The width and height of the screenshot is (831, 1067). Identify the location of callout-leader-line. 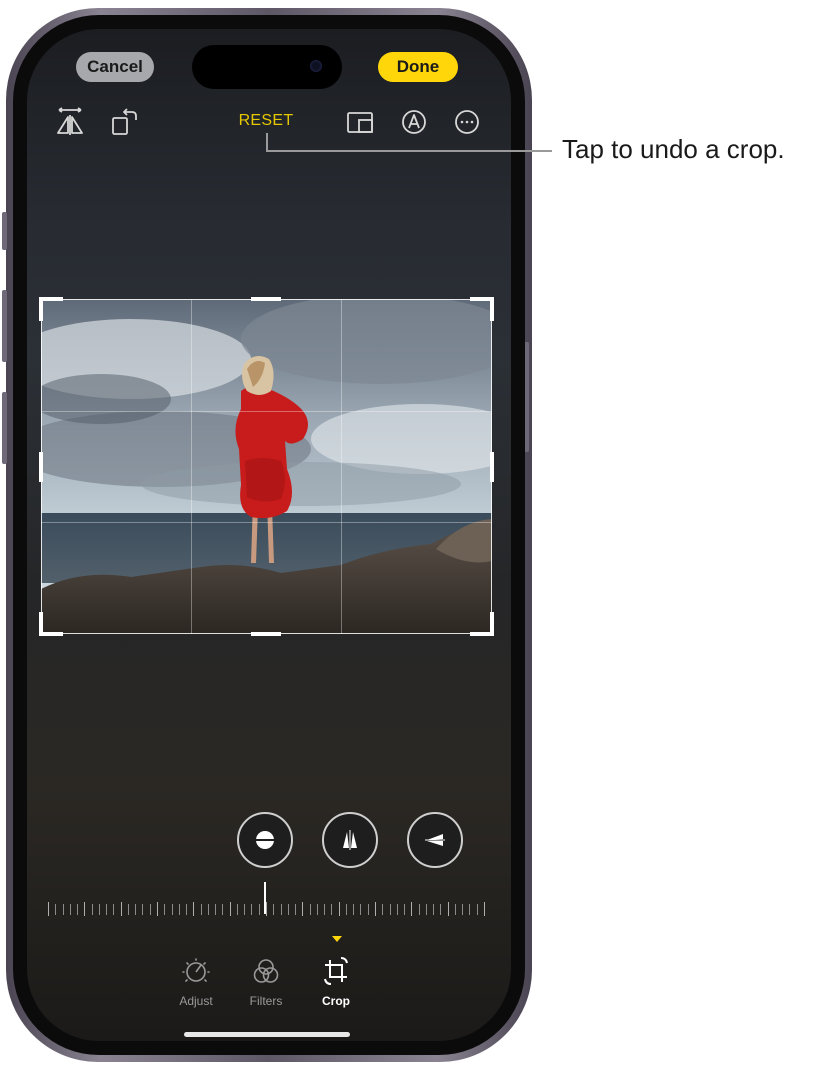
(409, 151).